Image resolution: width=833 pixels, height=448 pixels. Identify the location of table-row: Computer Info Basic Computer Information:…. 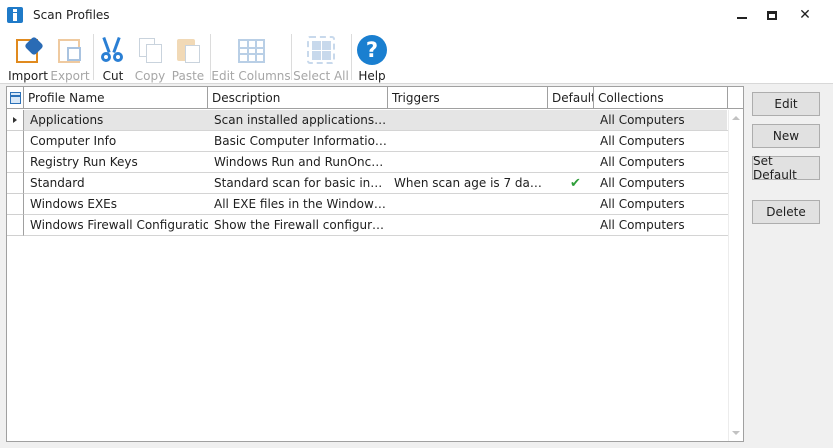
(367, 141).